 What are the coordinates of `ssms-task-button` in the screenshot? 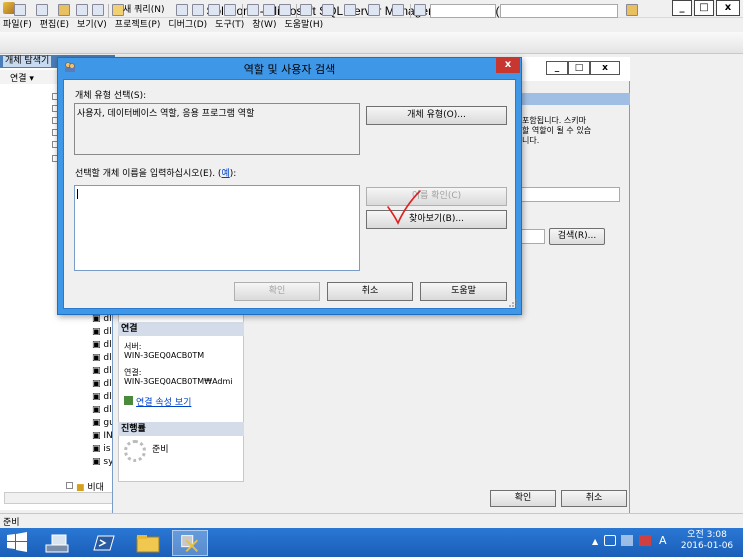 It's located at (190, 543).